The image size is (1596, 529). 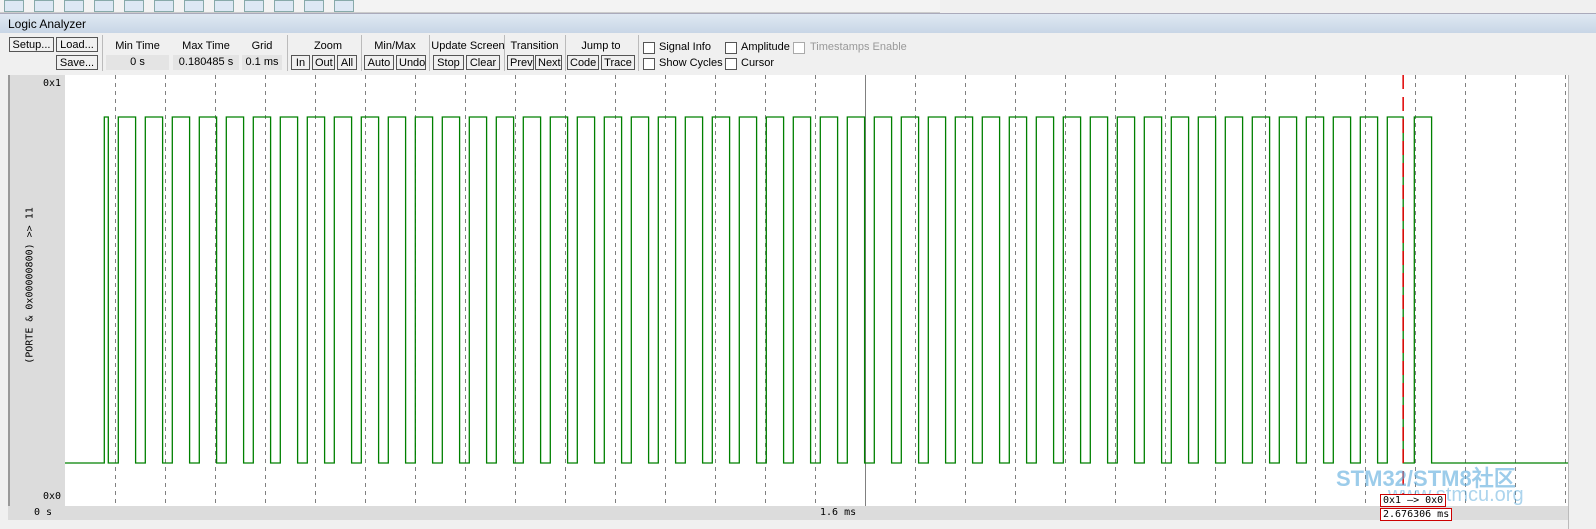 What do you see at coordinates (137, 46) in the screenshot?
I see `min-time-label: Min Time` at bounding box center [137, 46].